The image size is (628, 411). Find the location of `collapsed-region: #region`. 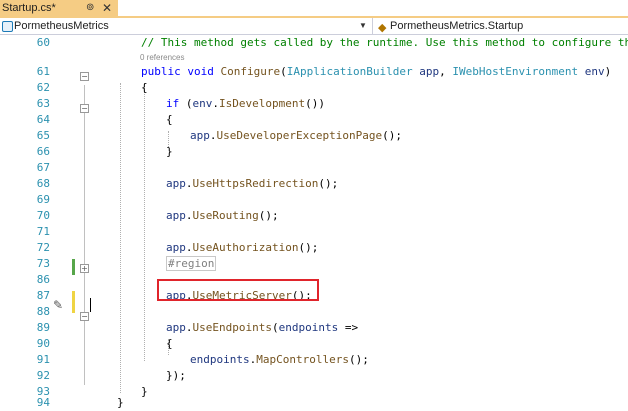

collapsed-region: #region is located at coordinates (191, 263).